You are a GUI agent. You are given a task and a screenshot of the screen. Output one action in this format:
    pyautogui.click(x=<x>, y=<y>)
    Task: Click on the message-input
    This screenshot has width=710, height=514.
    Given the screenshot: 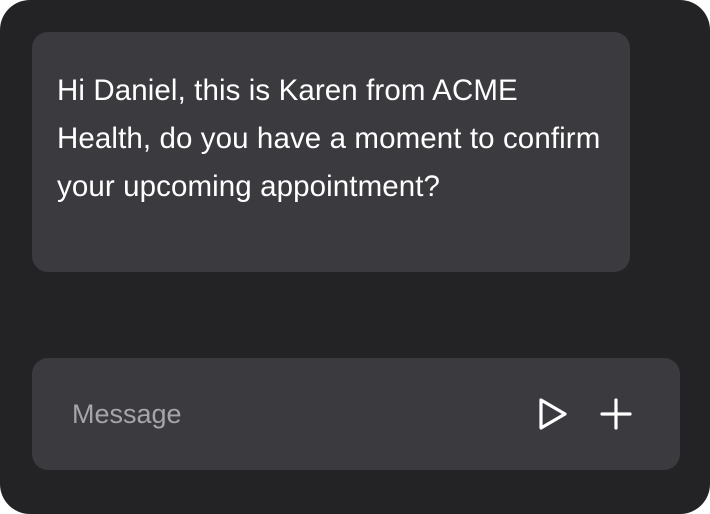 What is the action you would take?
    pyautogui.click(x=289, y=414)
    